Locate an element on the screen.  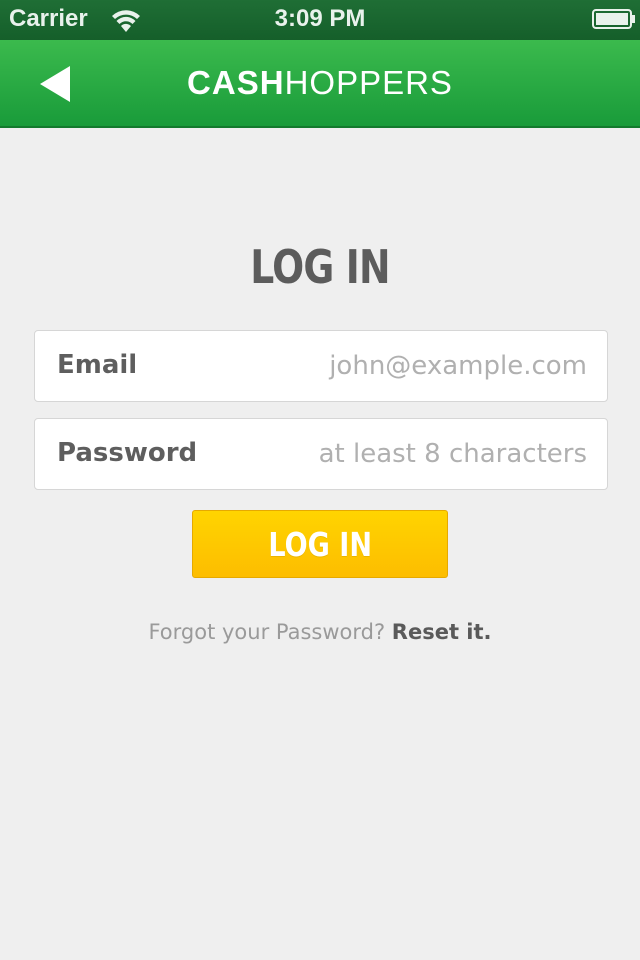
status-time: 3:09 PM is located at coordinates (320, 18).